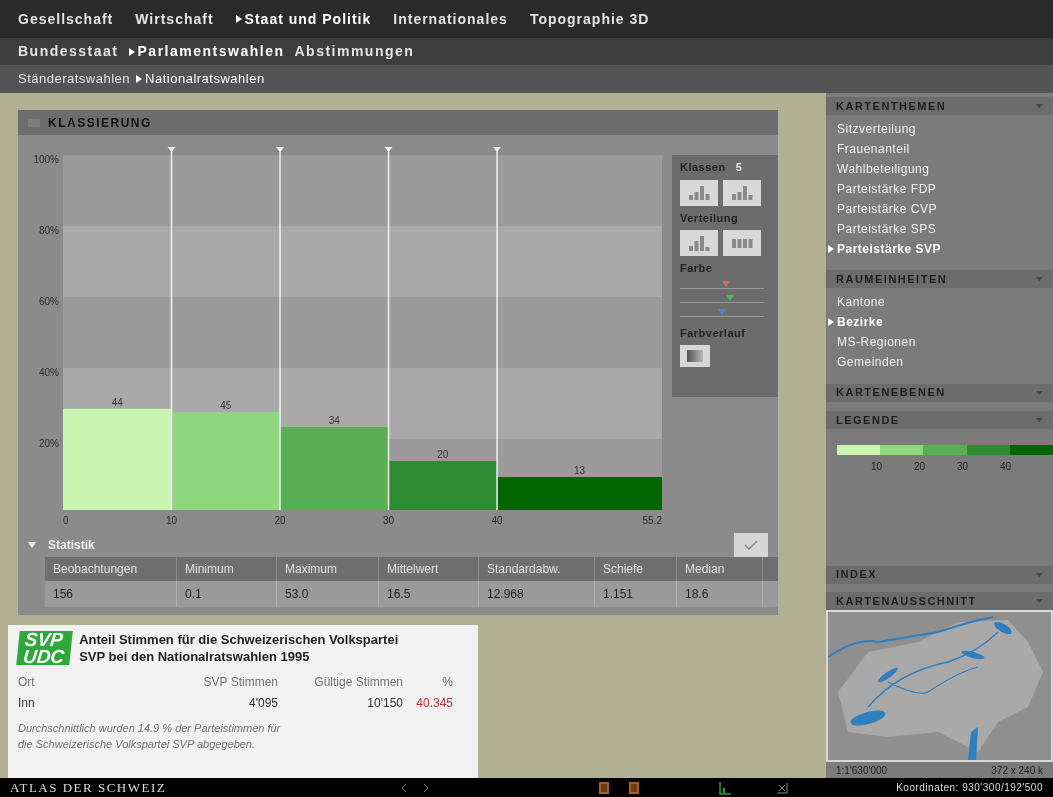 The width and height of the screenshot is (1053, 797). Describe the element at coordinates (1017, 770) in the screenshot. I see `map-extent: 372 x 240 k` at that location.